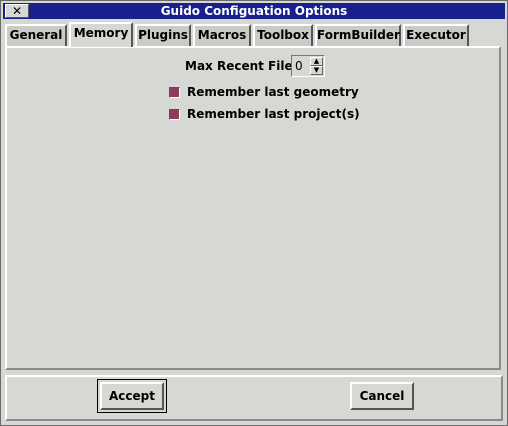 The image size is (508, 426). Describe the element at coordinates (222, 35) in the screenshot. I see `tab-macros: Macros` at that location.